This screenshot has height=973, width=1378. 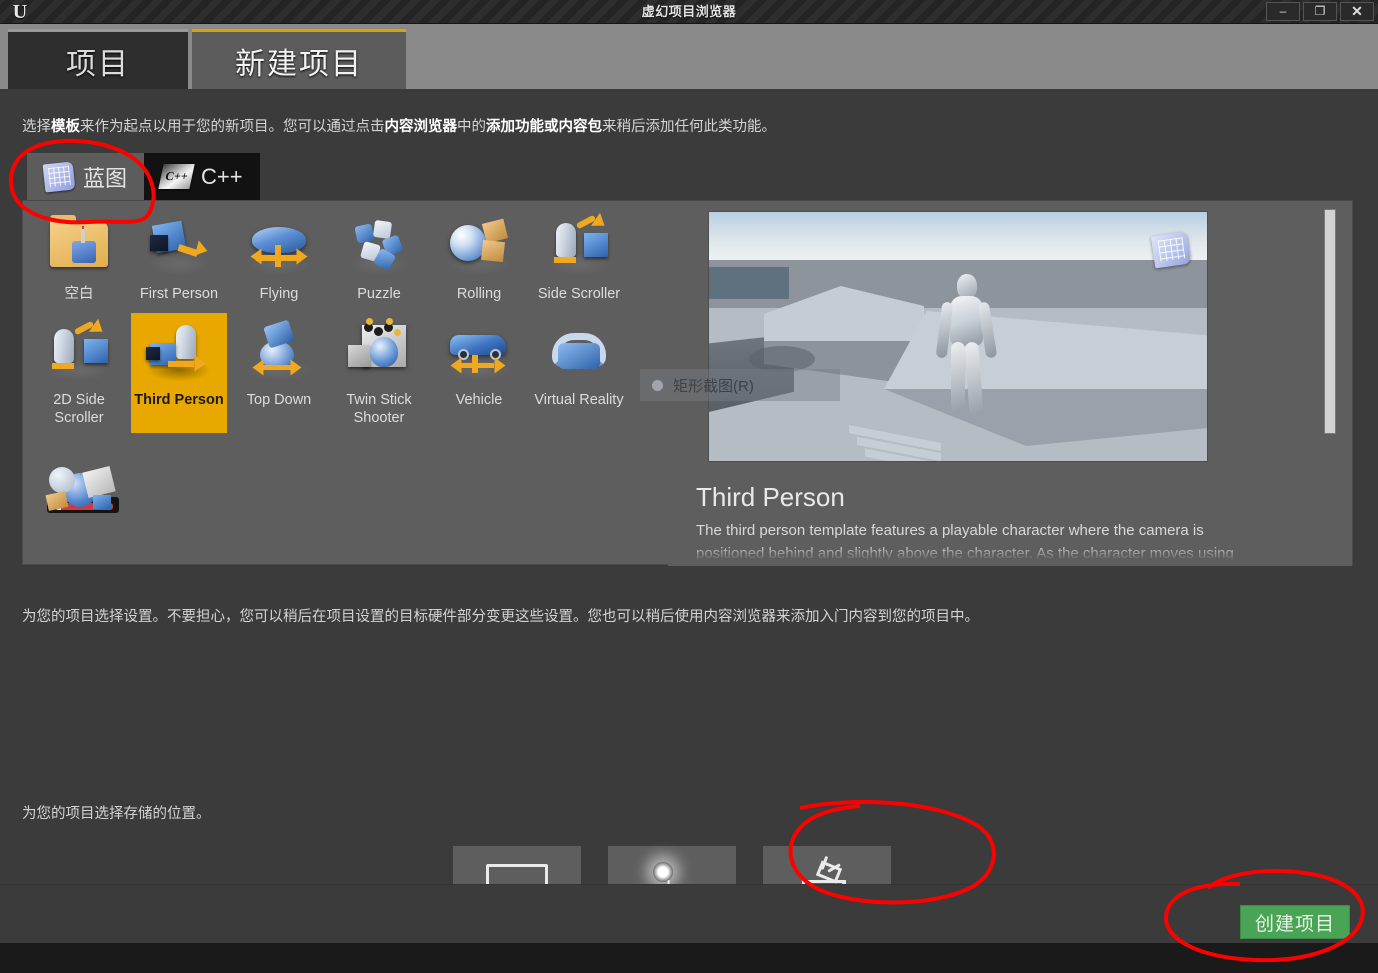 I want to click on cpp-icon: C++, so click(x=176, y=176).